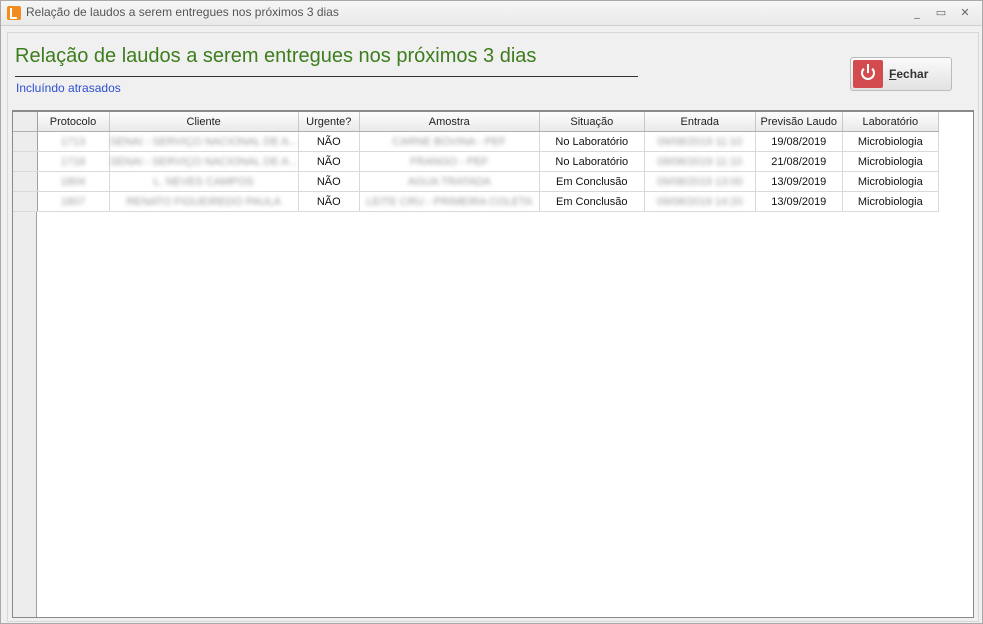  Describe the element at coordinates (204, 181) in the screenshot. I see `cell-cliente: L. NEVES CAMPOS` at that location.